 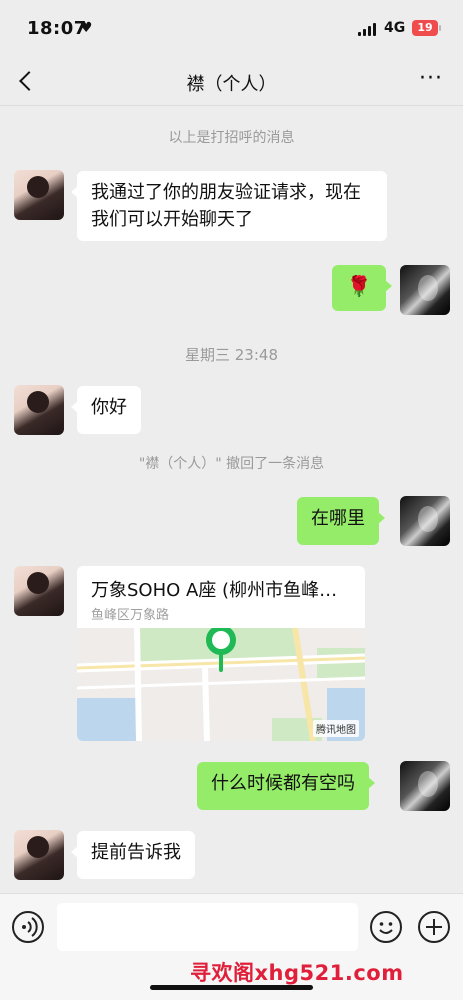 I want to click on map-credit: 腾讯地图, so click(x=336, y=728).